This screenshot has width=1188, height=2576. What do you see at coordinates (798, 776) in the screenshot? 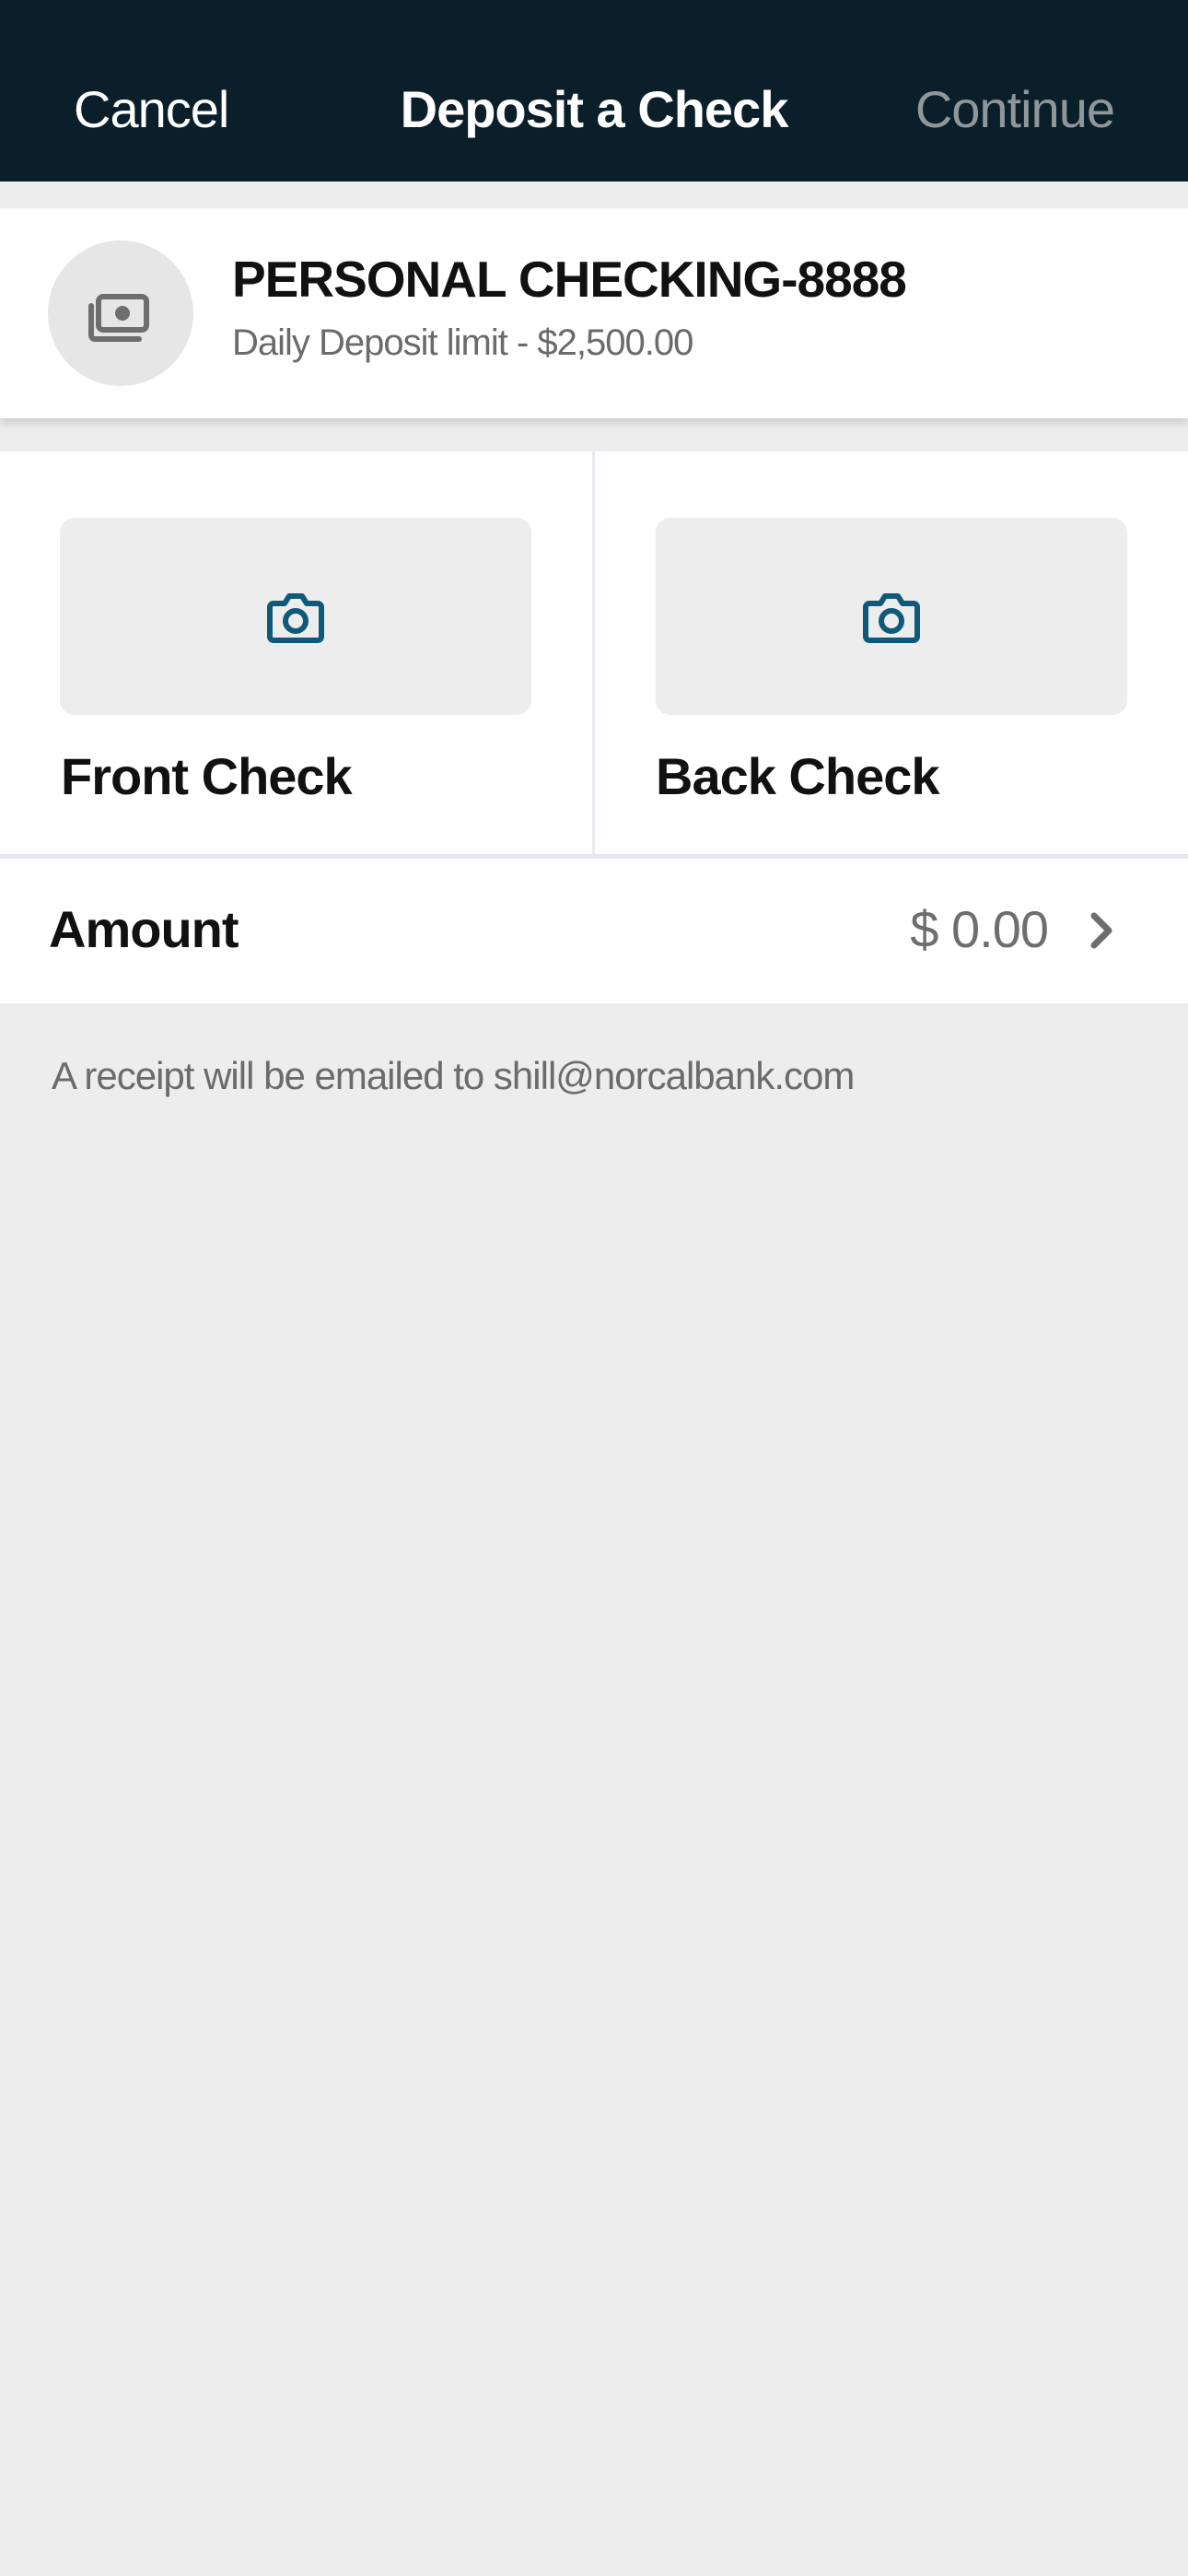
I see `back-check-label: Back Check` at bounding box center [798, 776].